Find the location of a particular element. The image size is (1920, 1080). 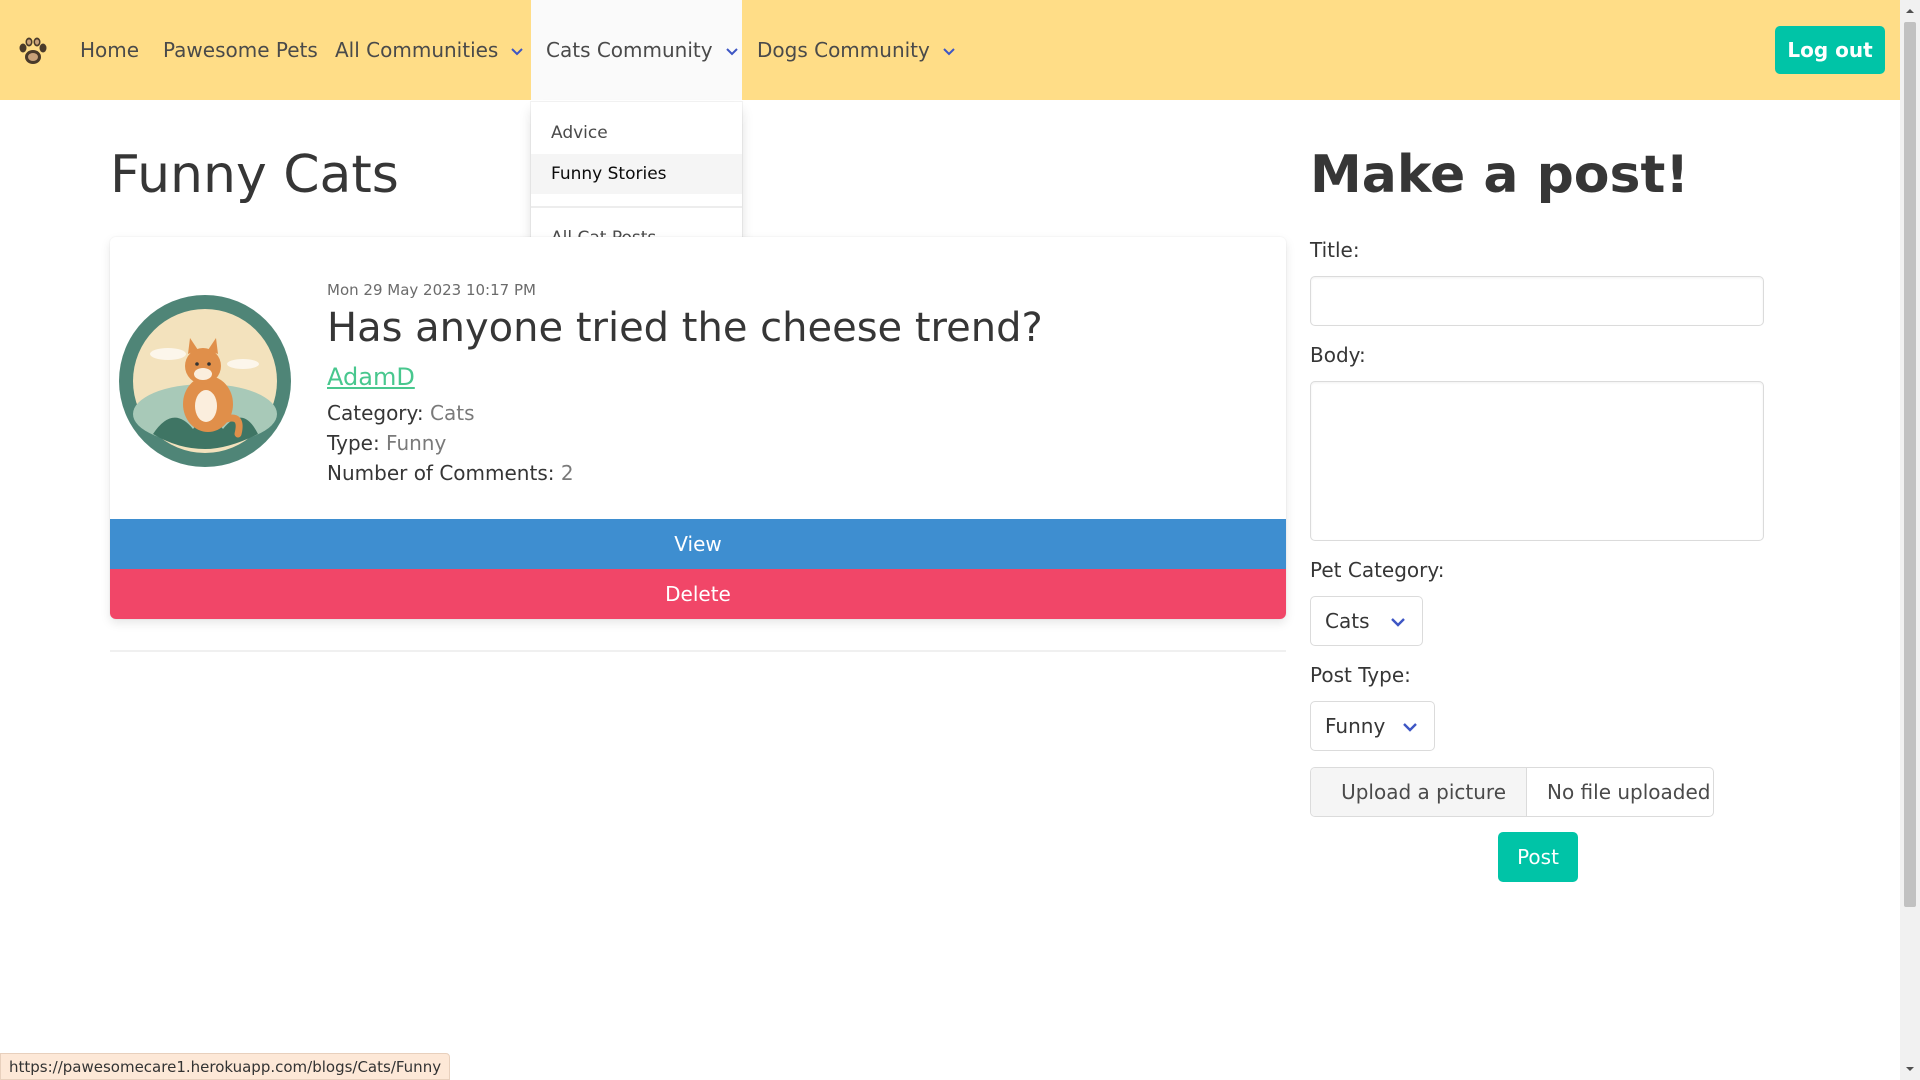

nav-cats-community: Cats Community is located at coordinates (636, 50).